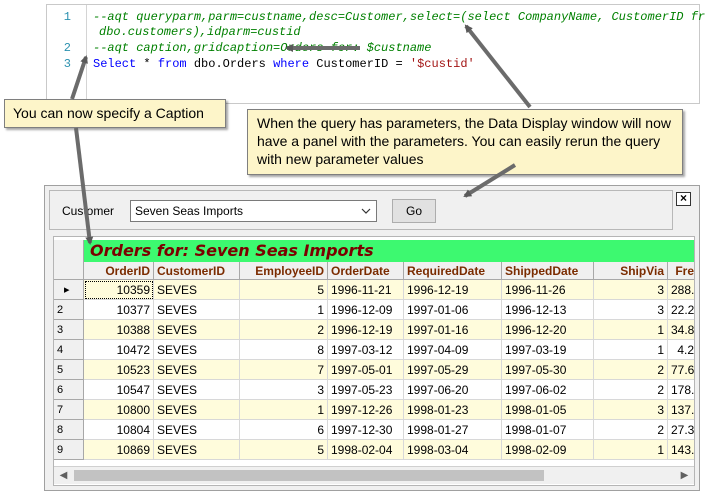 The width and height of the screenshot is (705, 498). Describe the element at coordinates (548, 310) in the screenshot. I see `table-cell: 1996-12-13` at that location.